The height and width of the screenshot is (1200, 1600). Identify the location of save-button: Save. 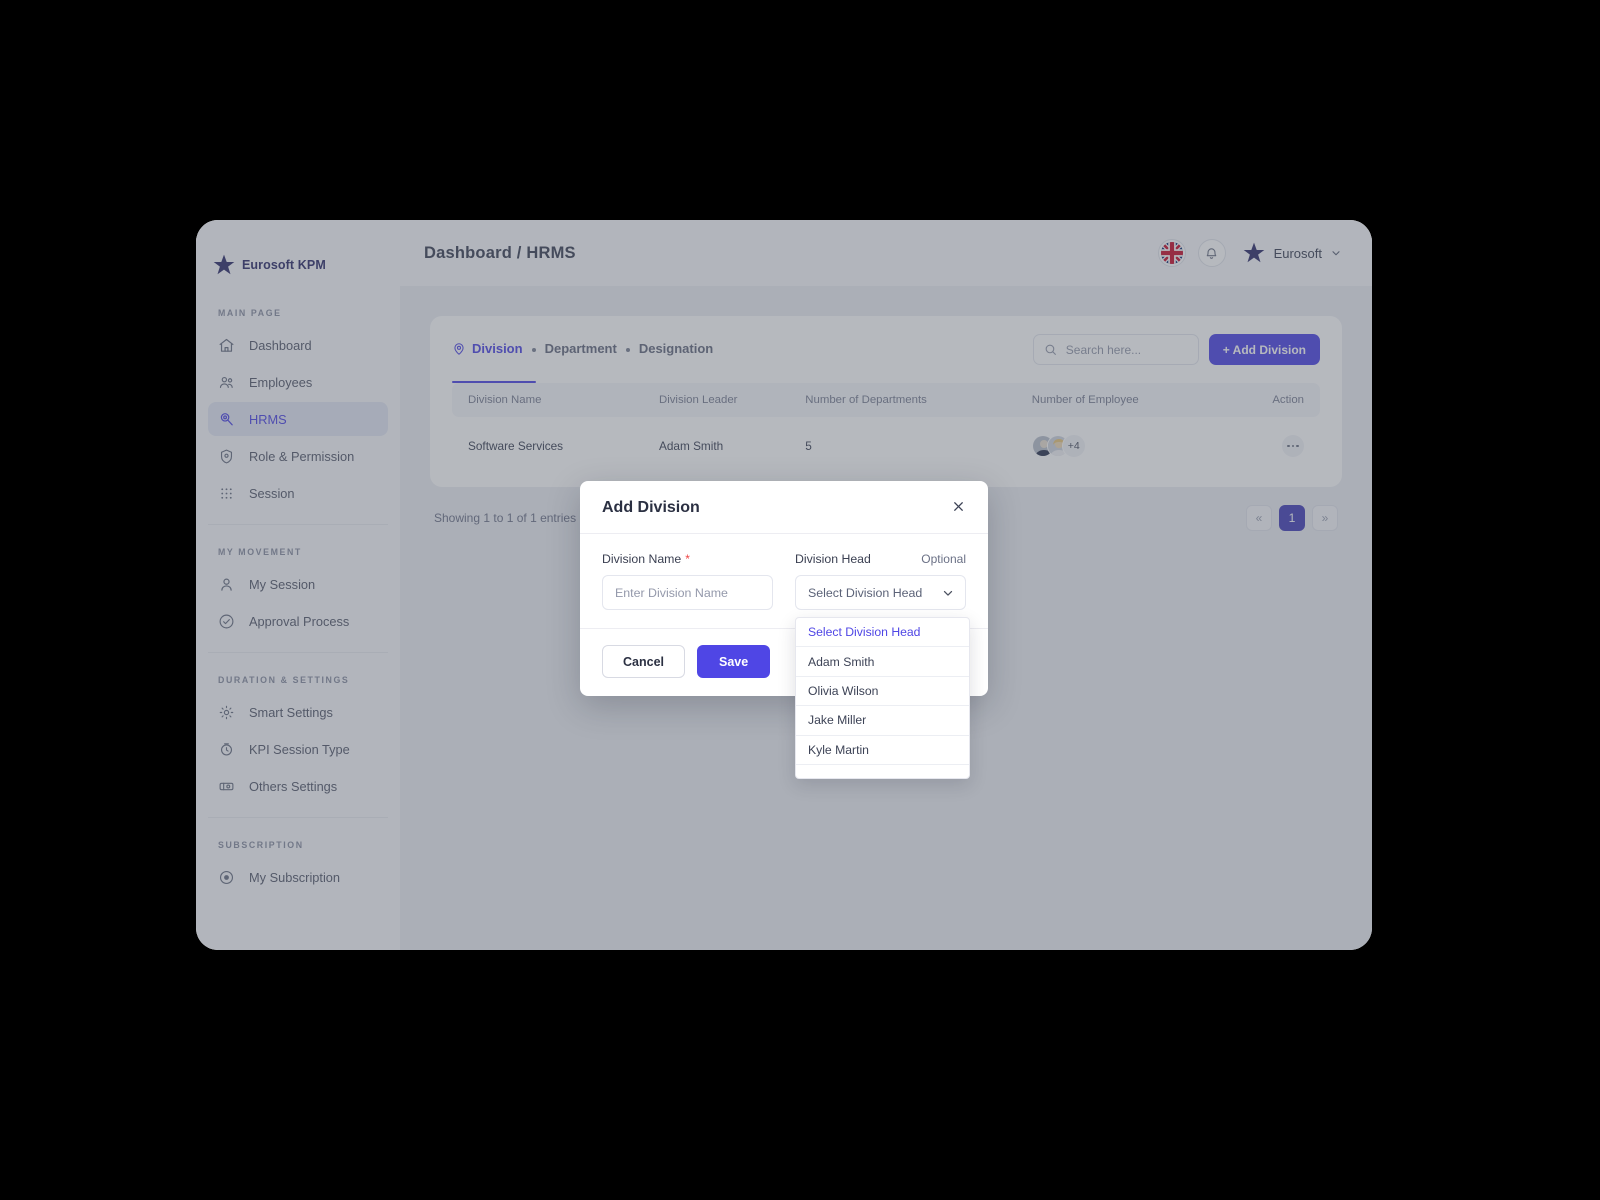
(734, 661).